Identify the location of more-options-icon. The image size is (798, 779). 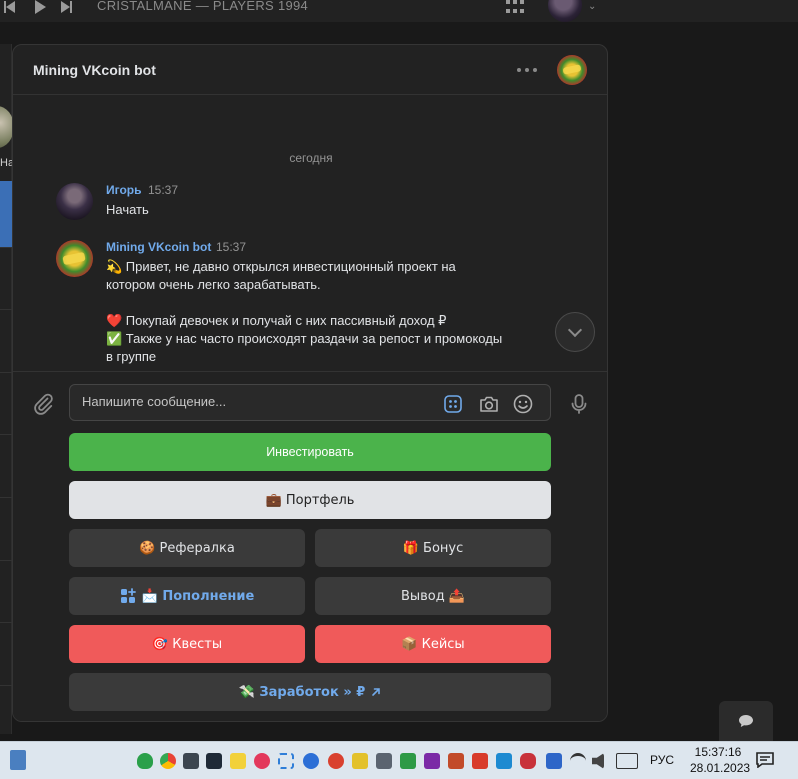
(527, 70).